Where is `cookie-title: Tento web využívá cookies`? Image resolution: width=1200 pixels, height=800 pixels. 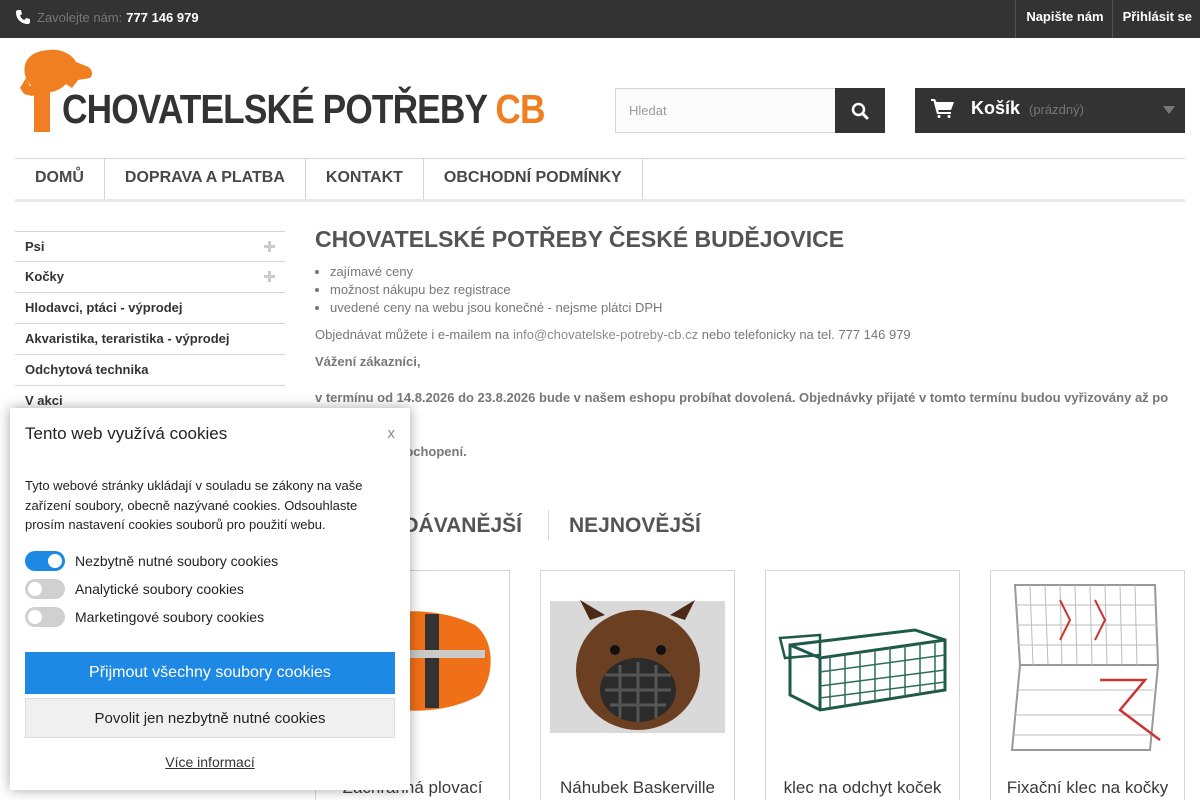
cookie-title: Tento web využívá cookies is located at coordinates (126, 433).